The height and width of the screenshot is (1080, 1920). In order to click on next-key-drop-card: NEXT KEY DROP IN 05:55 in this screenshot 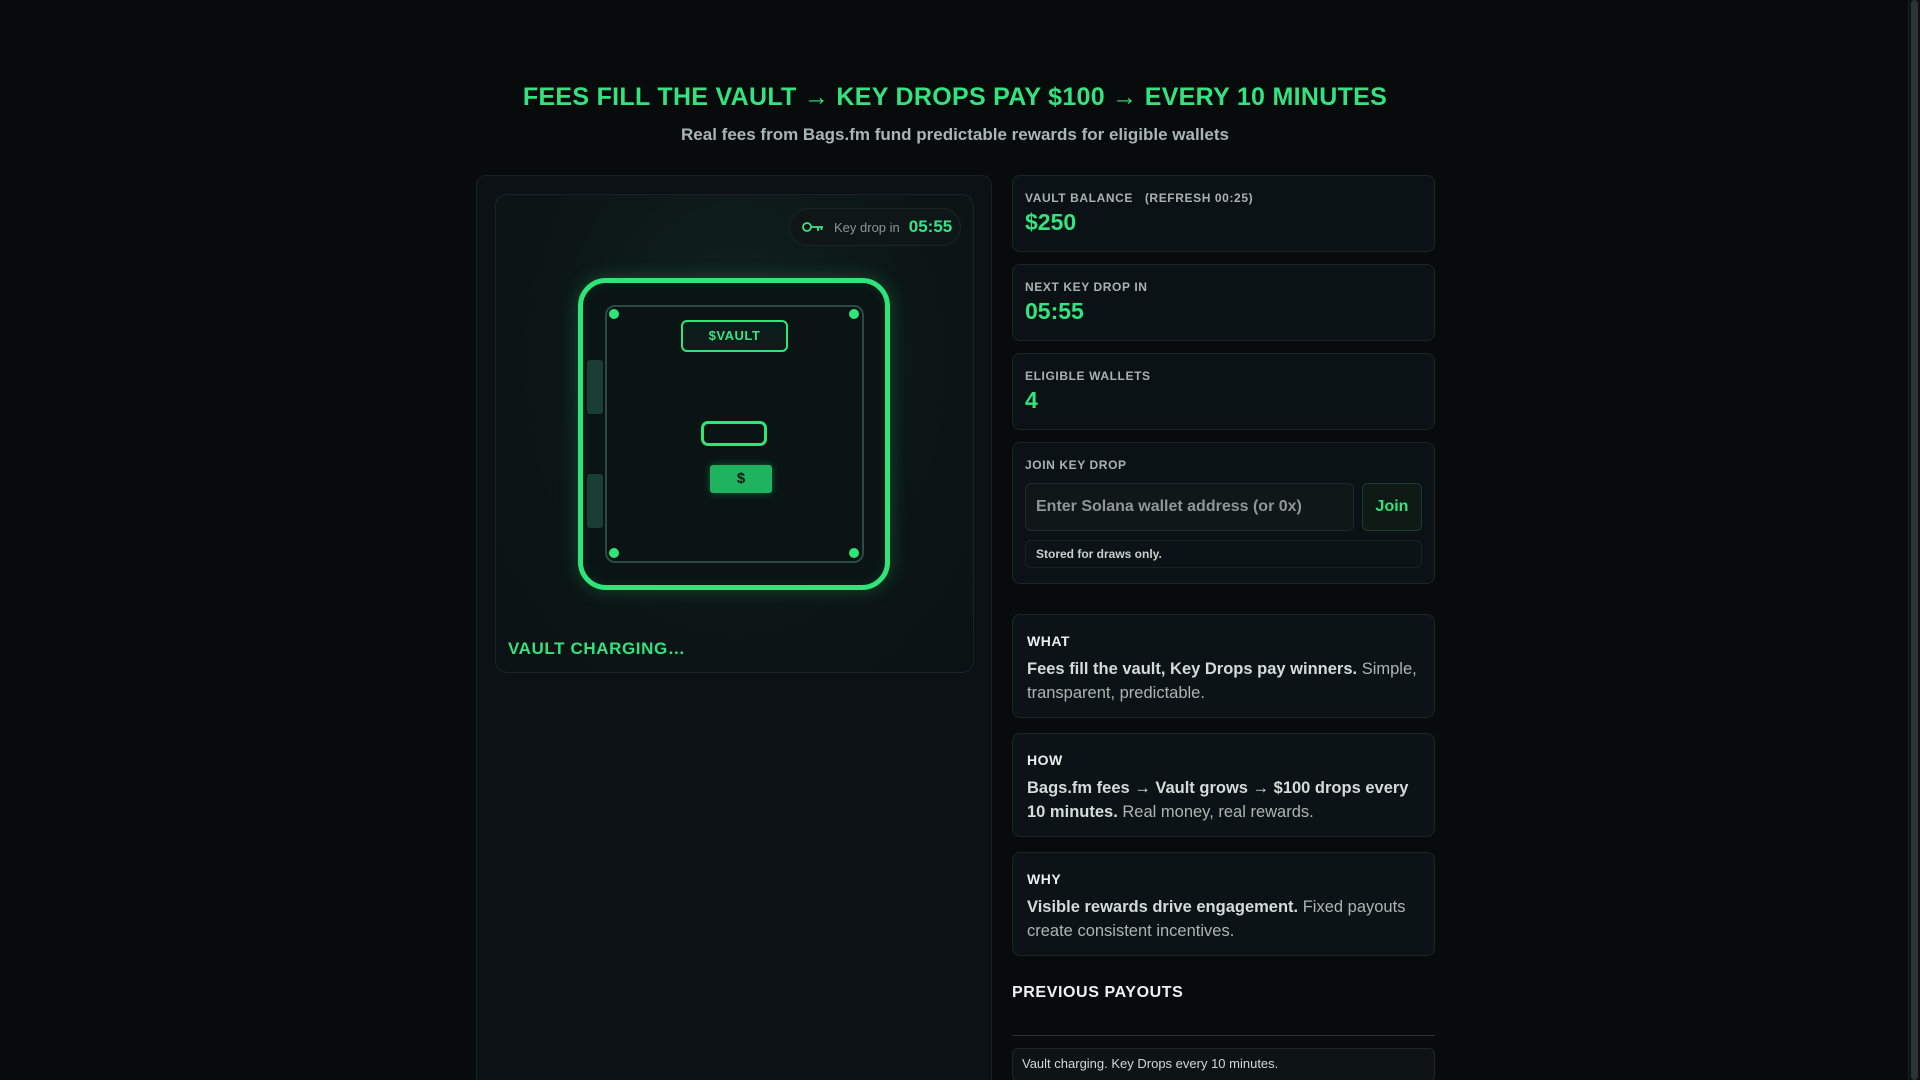, I will do `click(1223, 302)`.